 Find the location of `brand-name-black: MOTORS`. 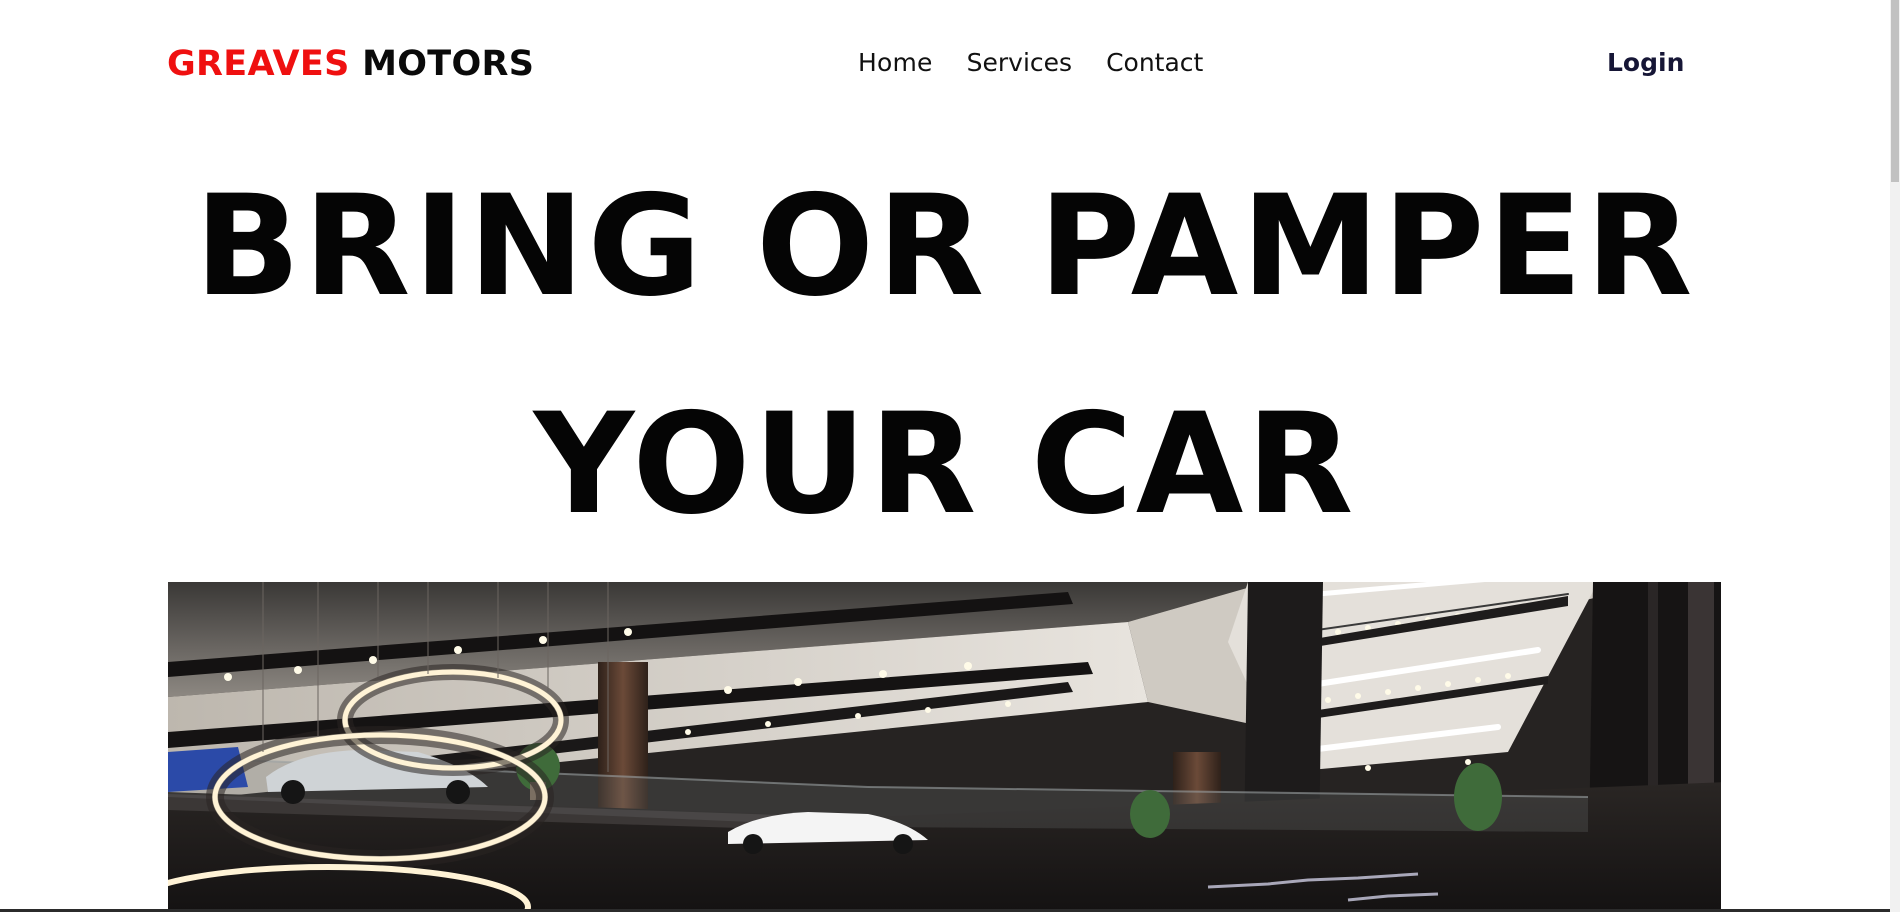

brand-name-black: MOTORS is located at coordinates (442, 64).